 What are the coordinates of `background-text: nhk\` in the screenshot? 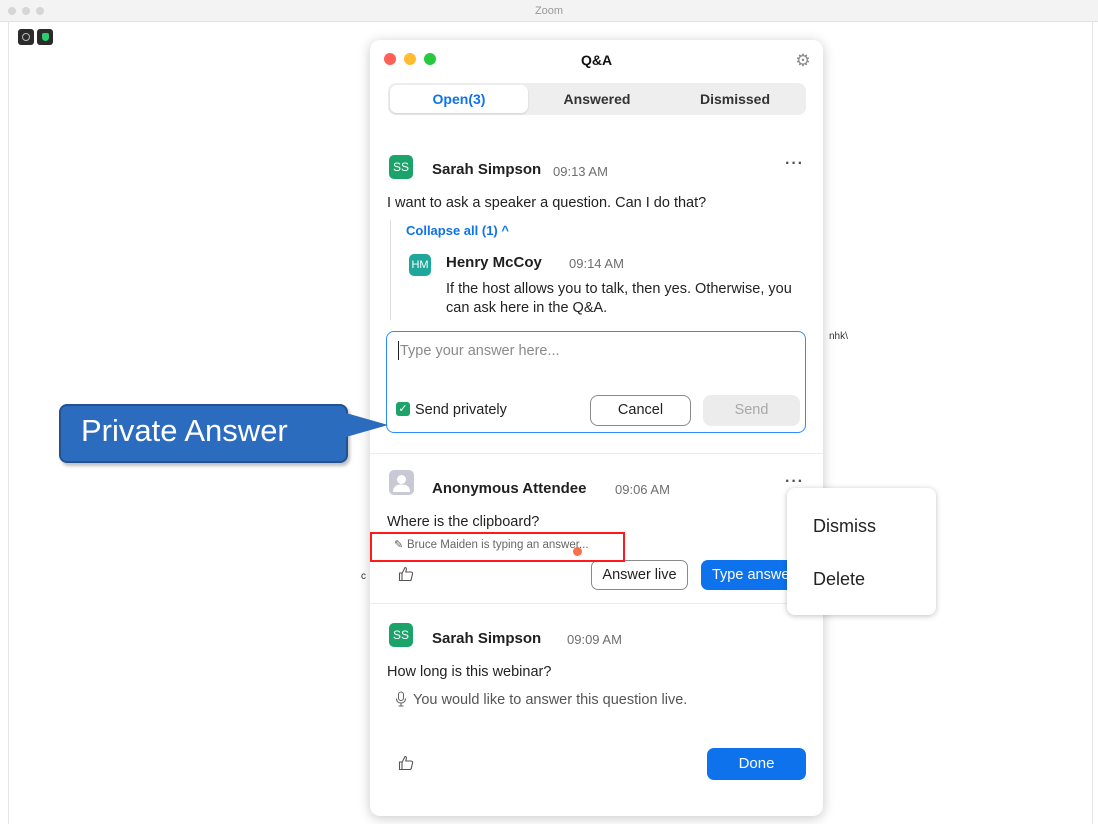 It's located at (838, 336).